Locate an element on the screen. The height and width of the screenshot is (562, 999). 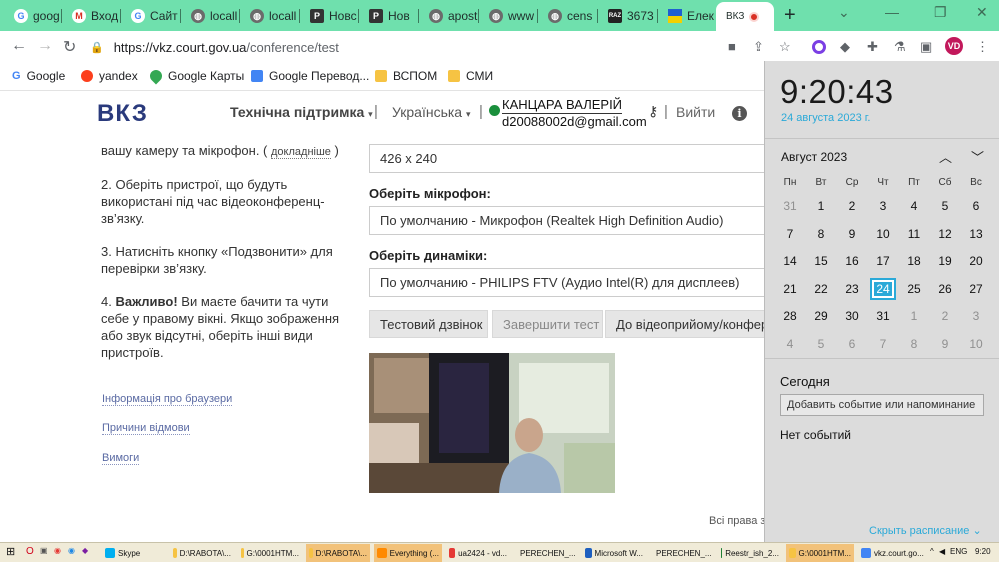
bookmark-folder-smi: СМИ is located at coordinates (470, 76).